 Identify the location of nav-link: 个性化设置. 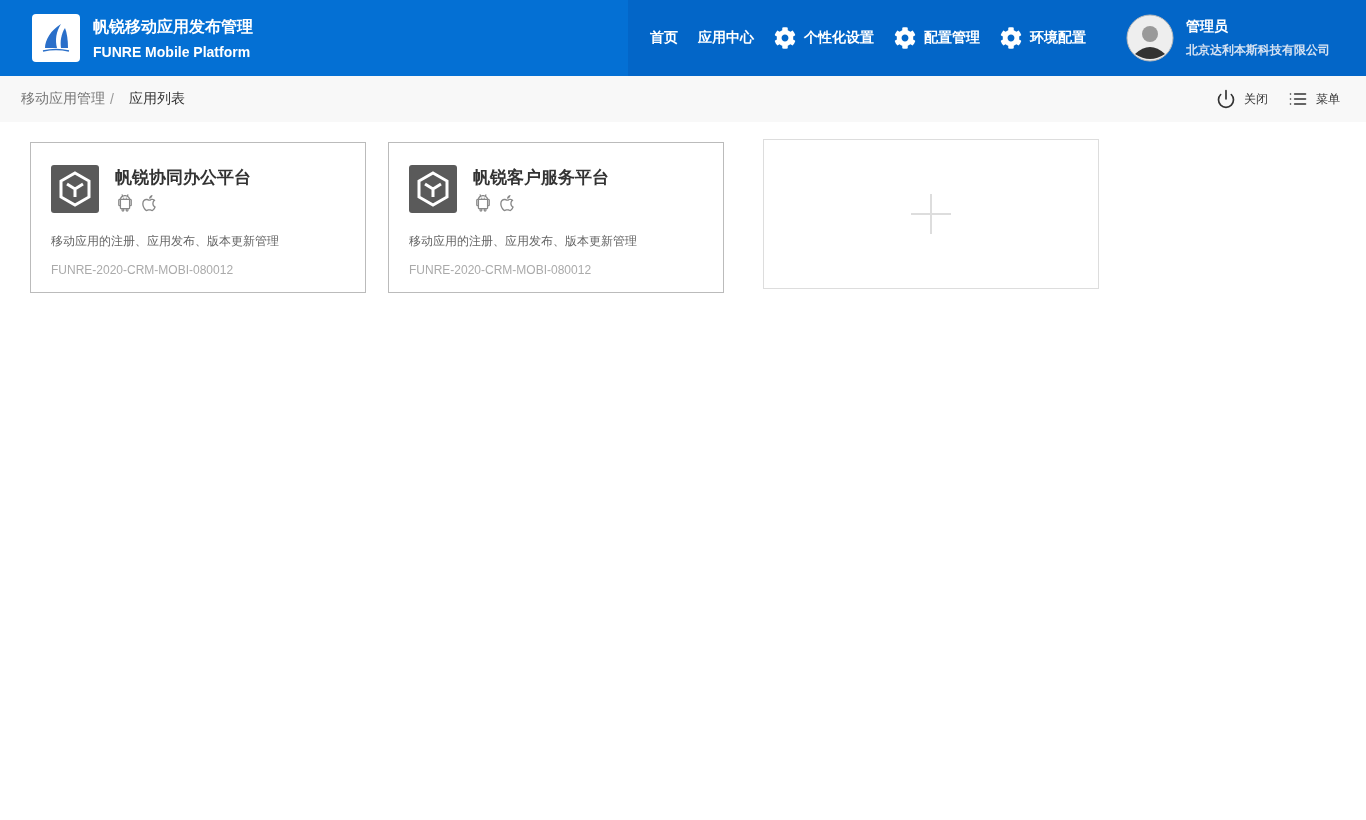
(824, 38).